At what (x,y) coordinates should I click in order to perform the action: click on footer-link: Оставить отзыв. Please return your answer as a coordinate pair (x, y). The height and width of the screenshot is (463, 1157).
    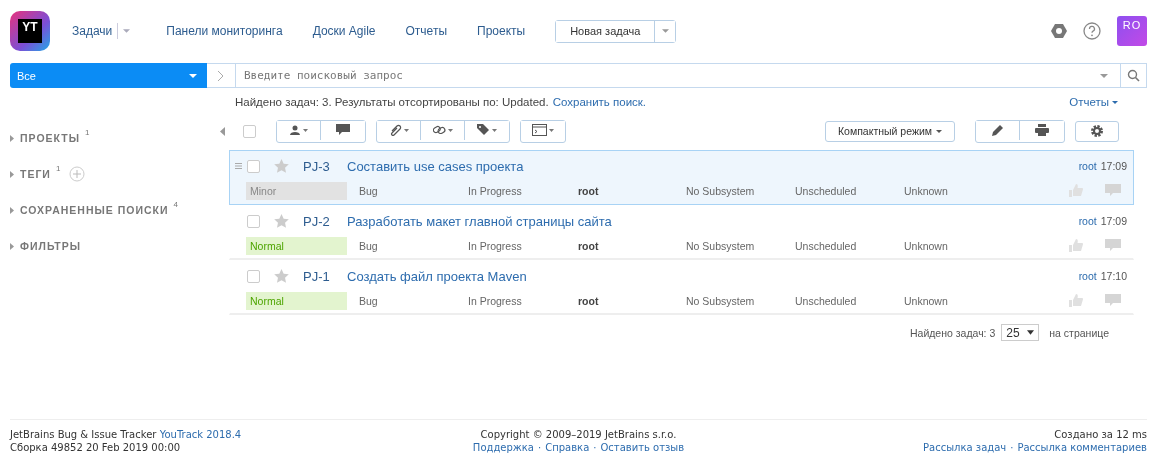
    Looking at the image, I should click on (642, 447).